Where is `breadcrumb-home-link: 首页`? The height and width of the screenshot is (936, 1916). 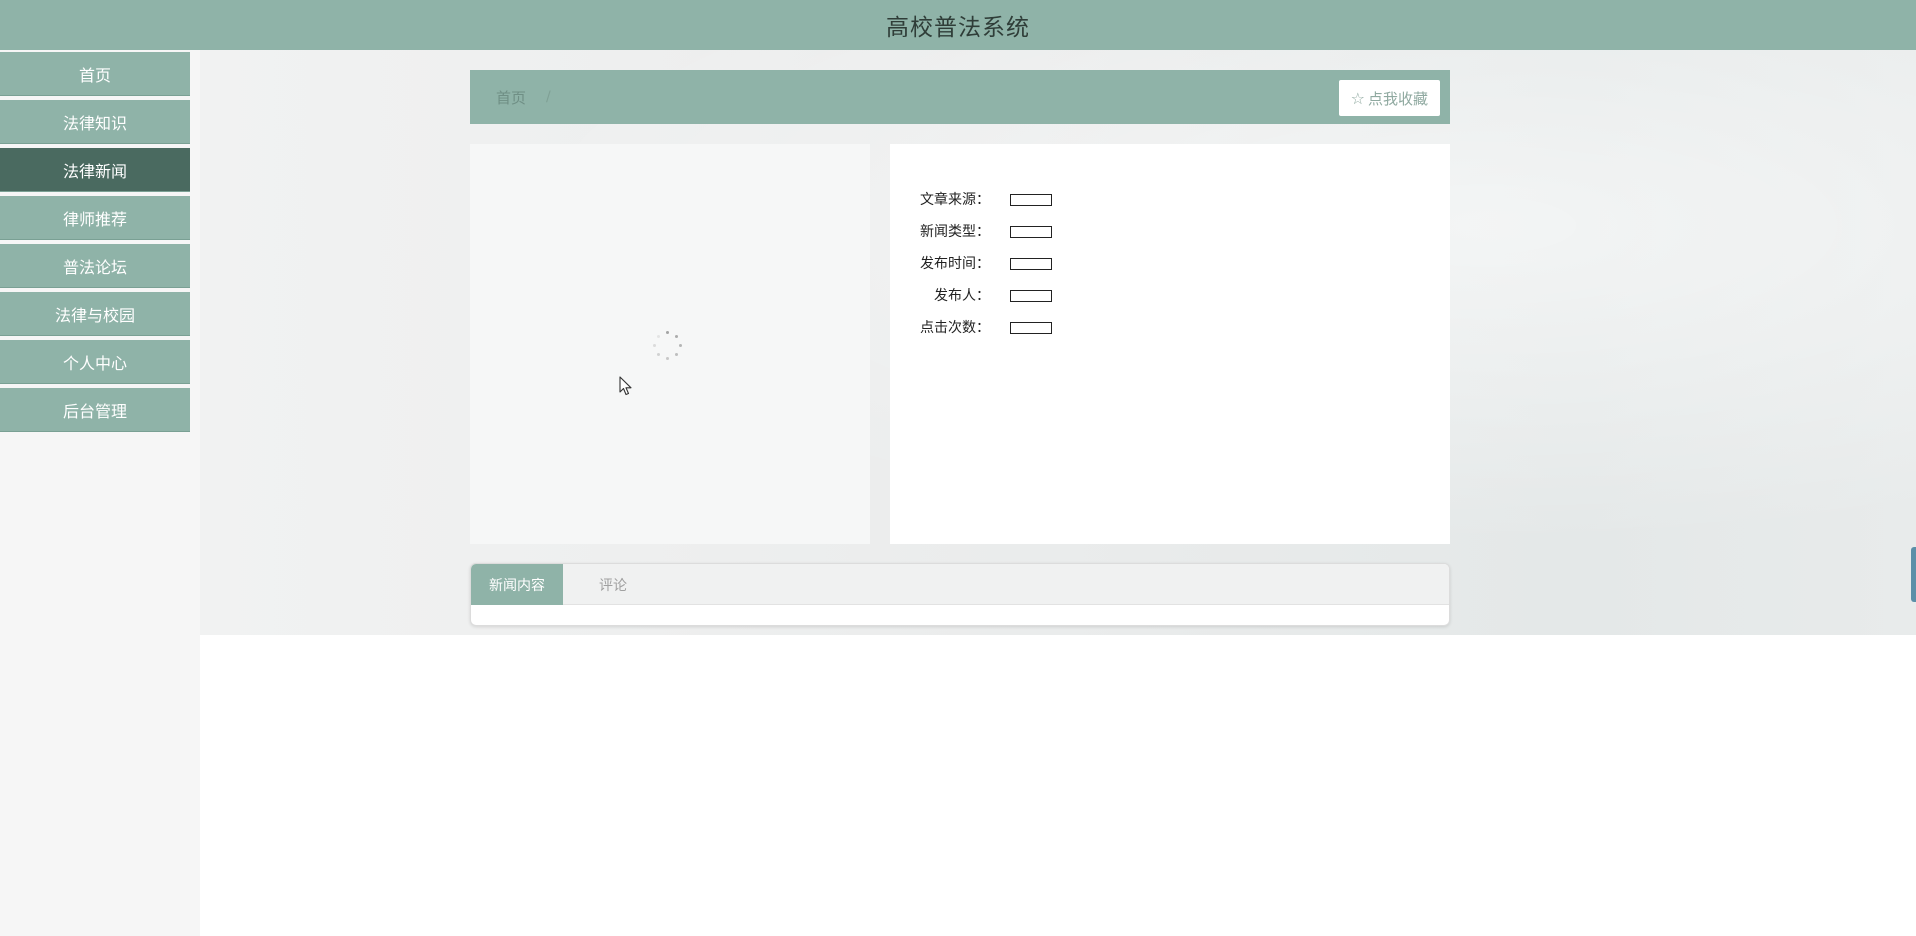 breadcrumb-home-link: 首页 is located at coordinates (511, 97).